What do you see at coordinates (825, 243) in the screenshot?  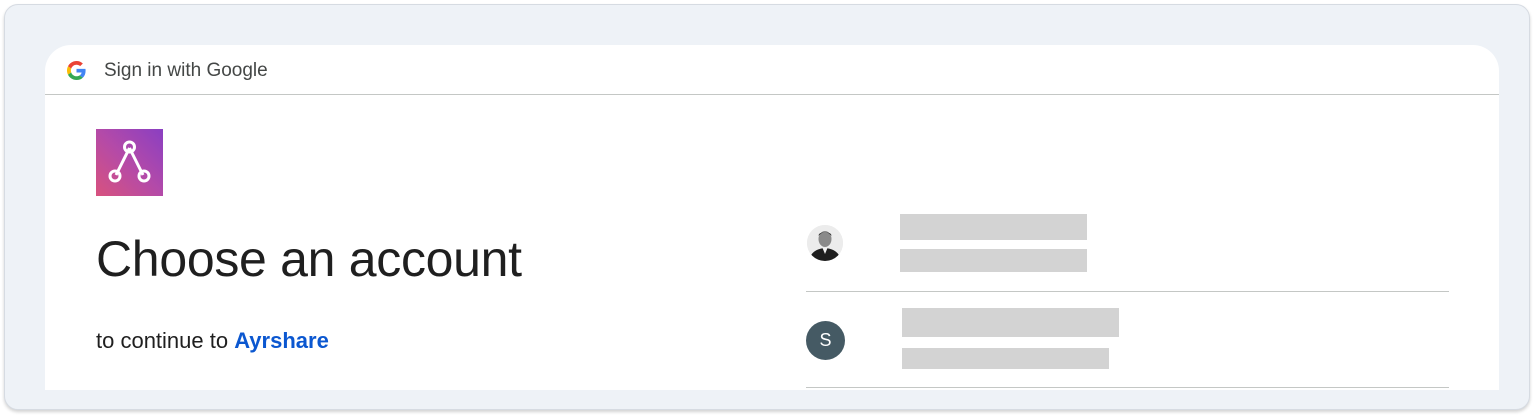 I see `avatar` at bounding box center [825, 243].